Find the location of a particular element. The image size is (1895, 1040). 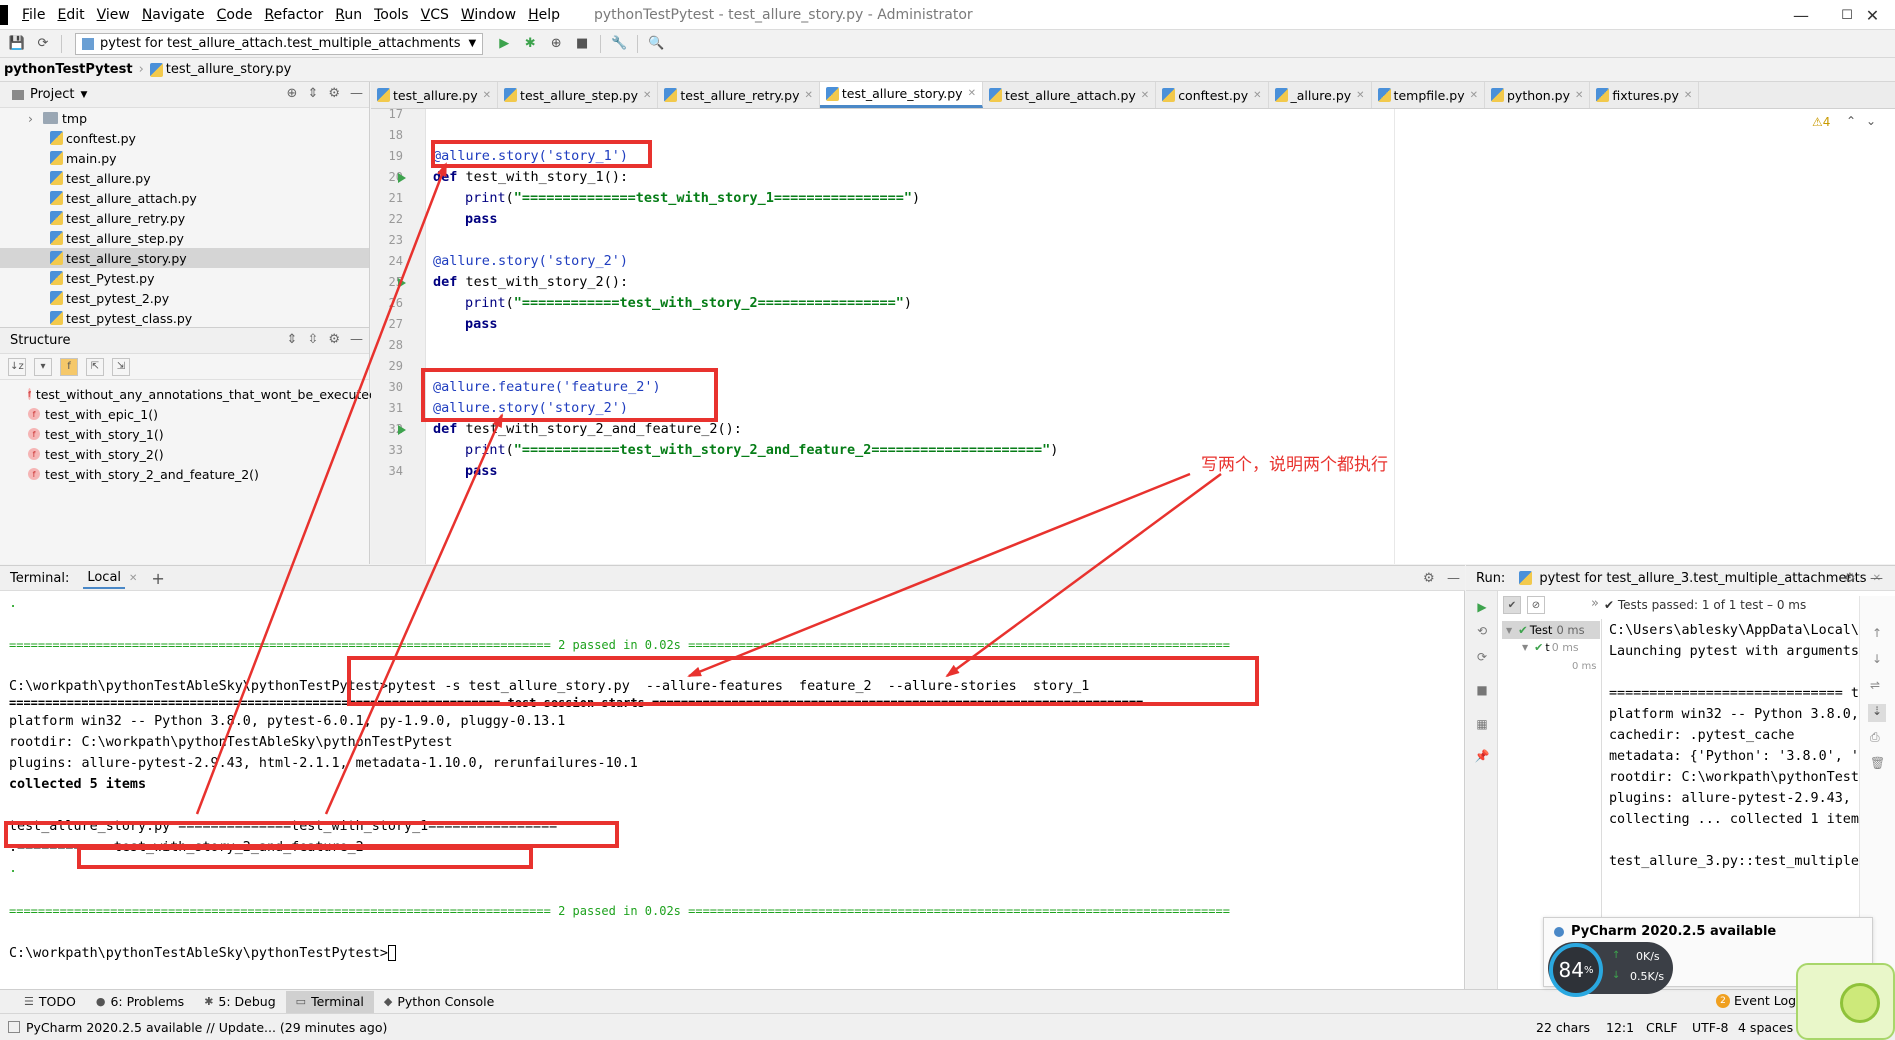

arrow-note-to-features is located at coordinates (939, 575).